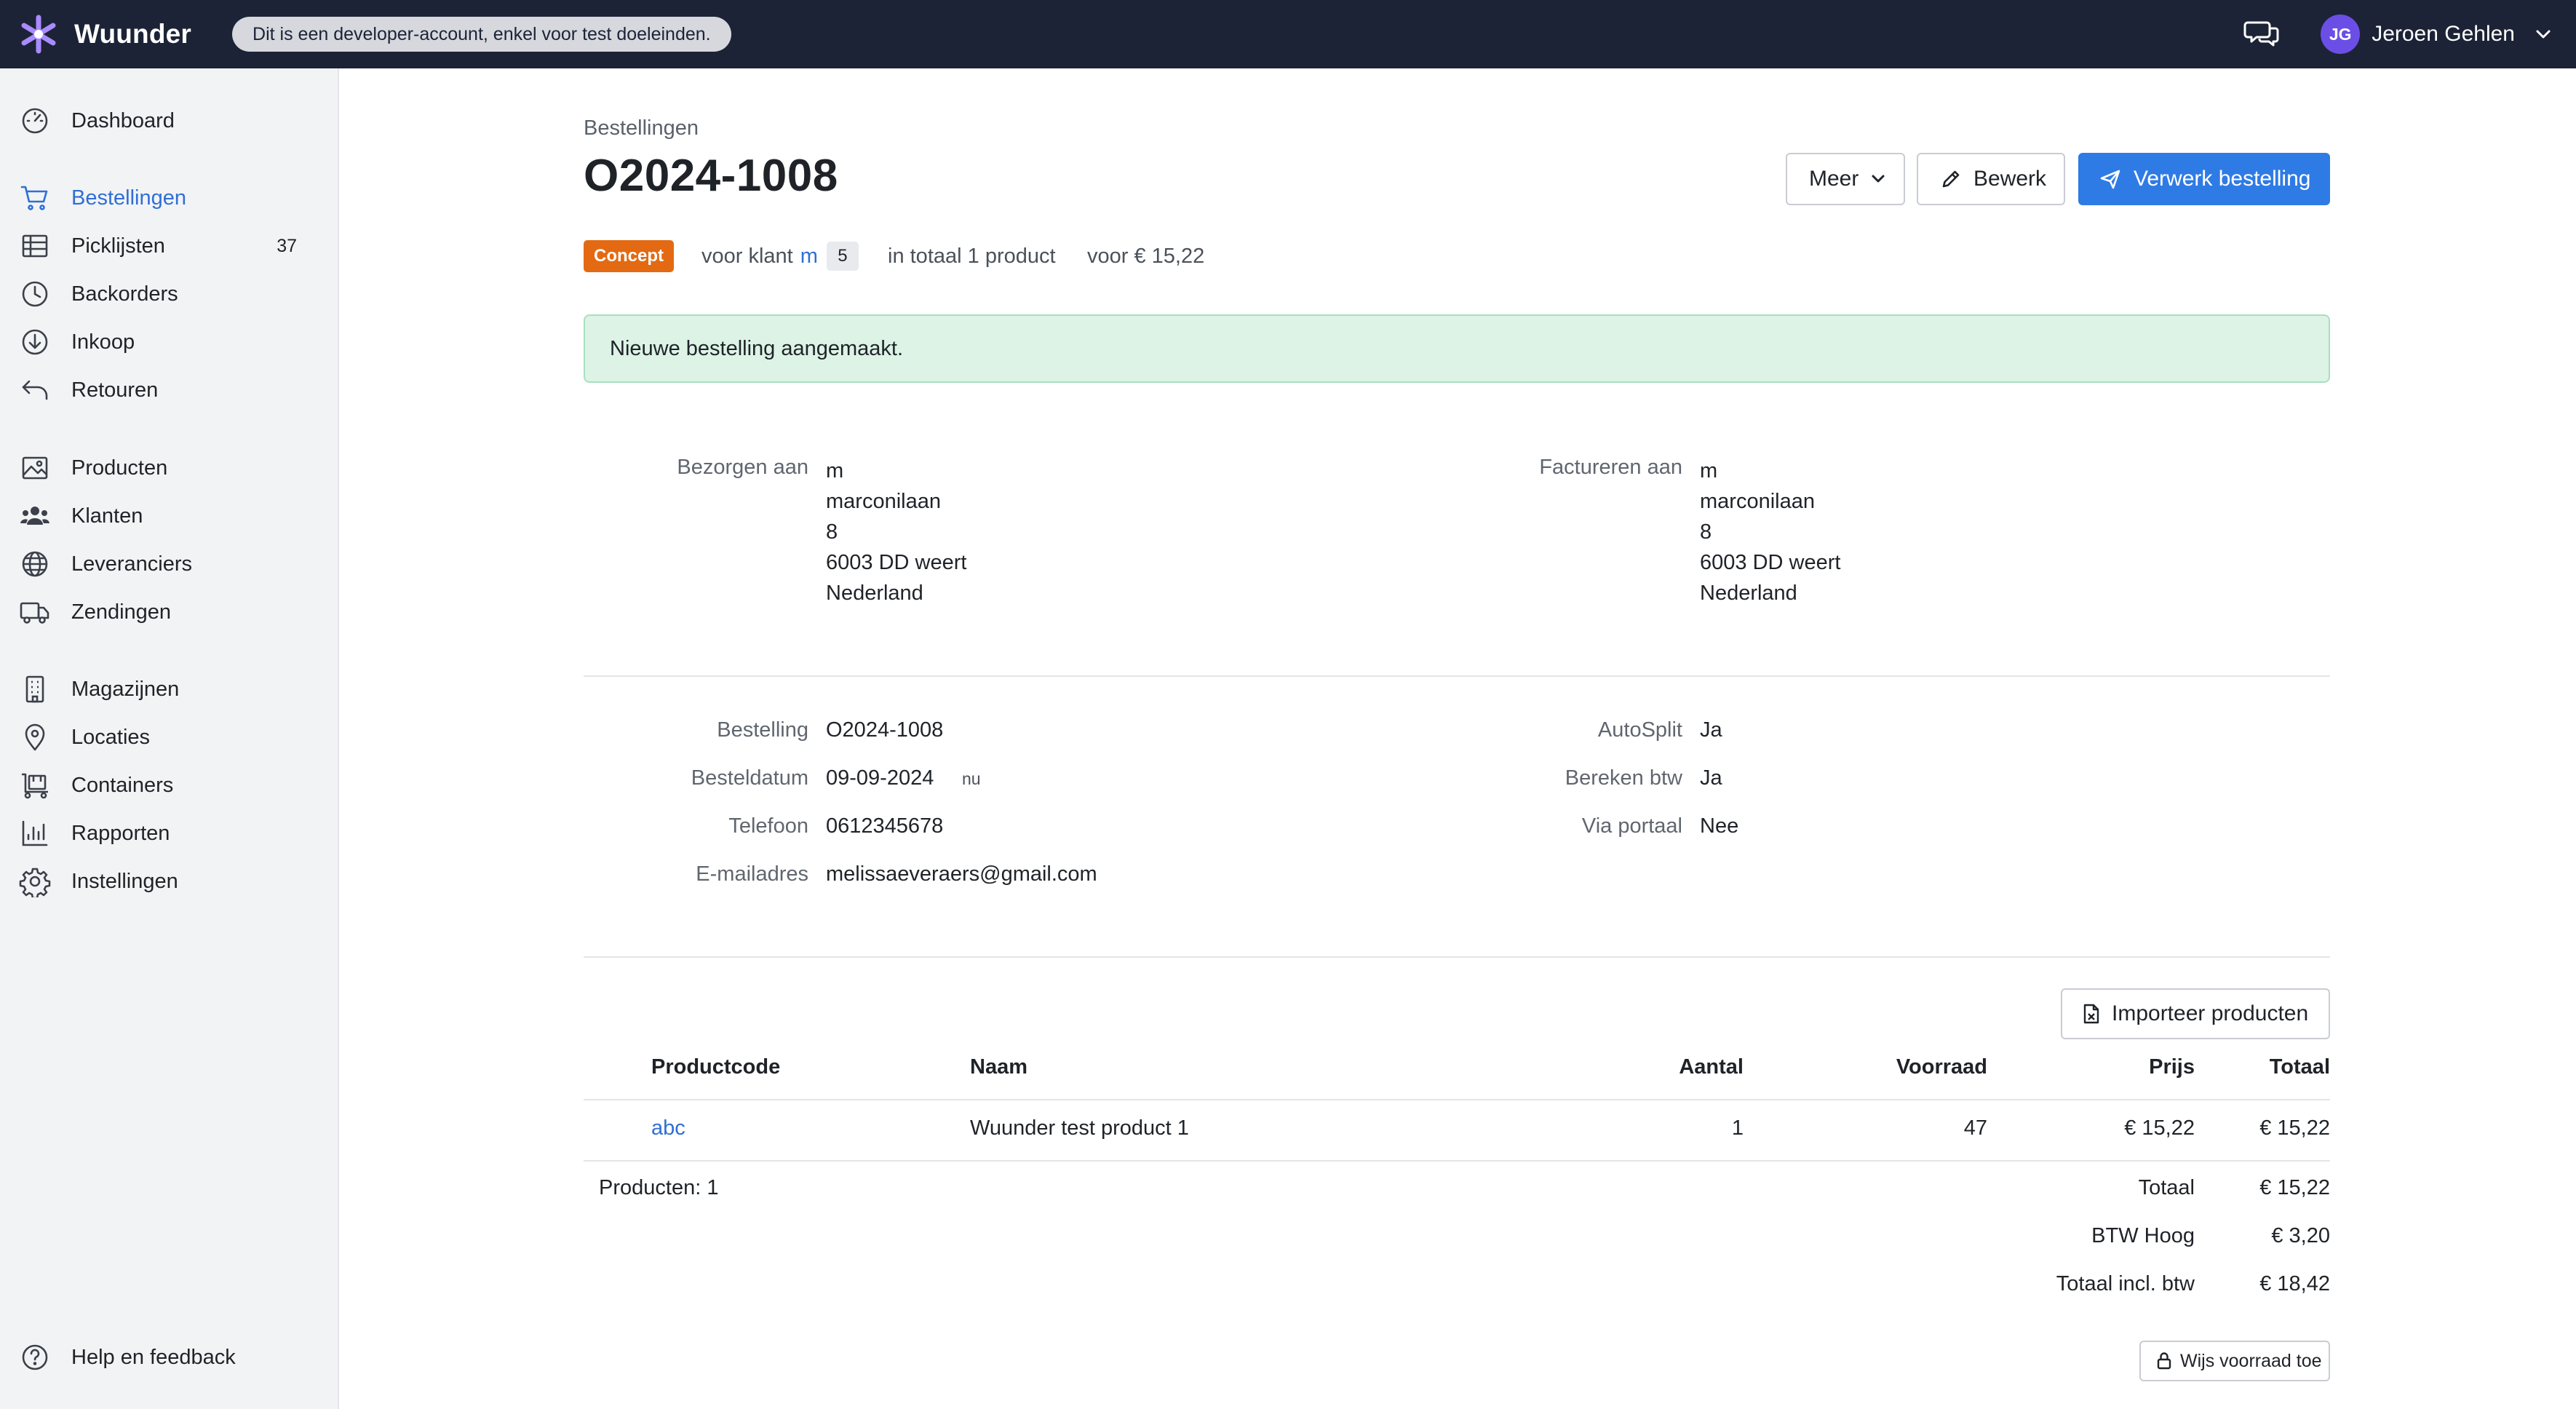 The width and height of the screenshot is (2576, 1409). What do you see at coordinates (971, 779) in the screenshot?
I see `order-date-relative: nu` at bounding box center [971, 779].